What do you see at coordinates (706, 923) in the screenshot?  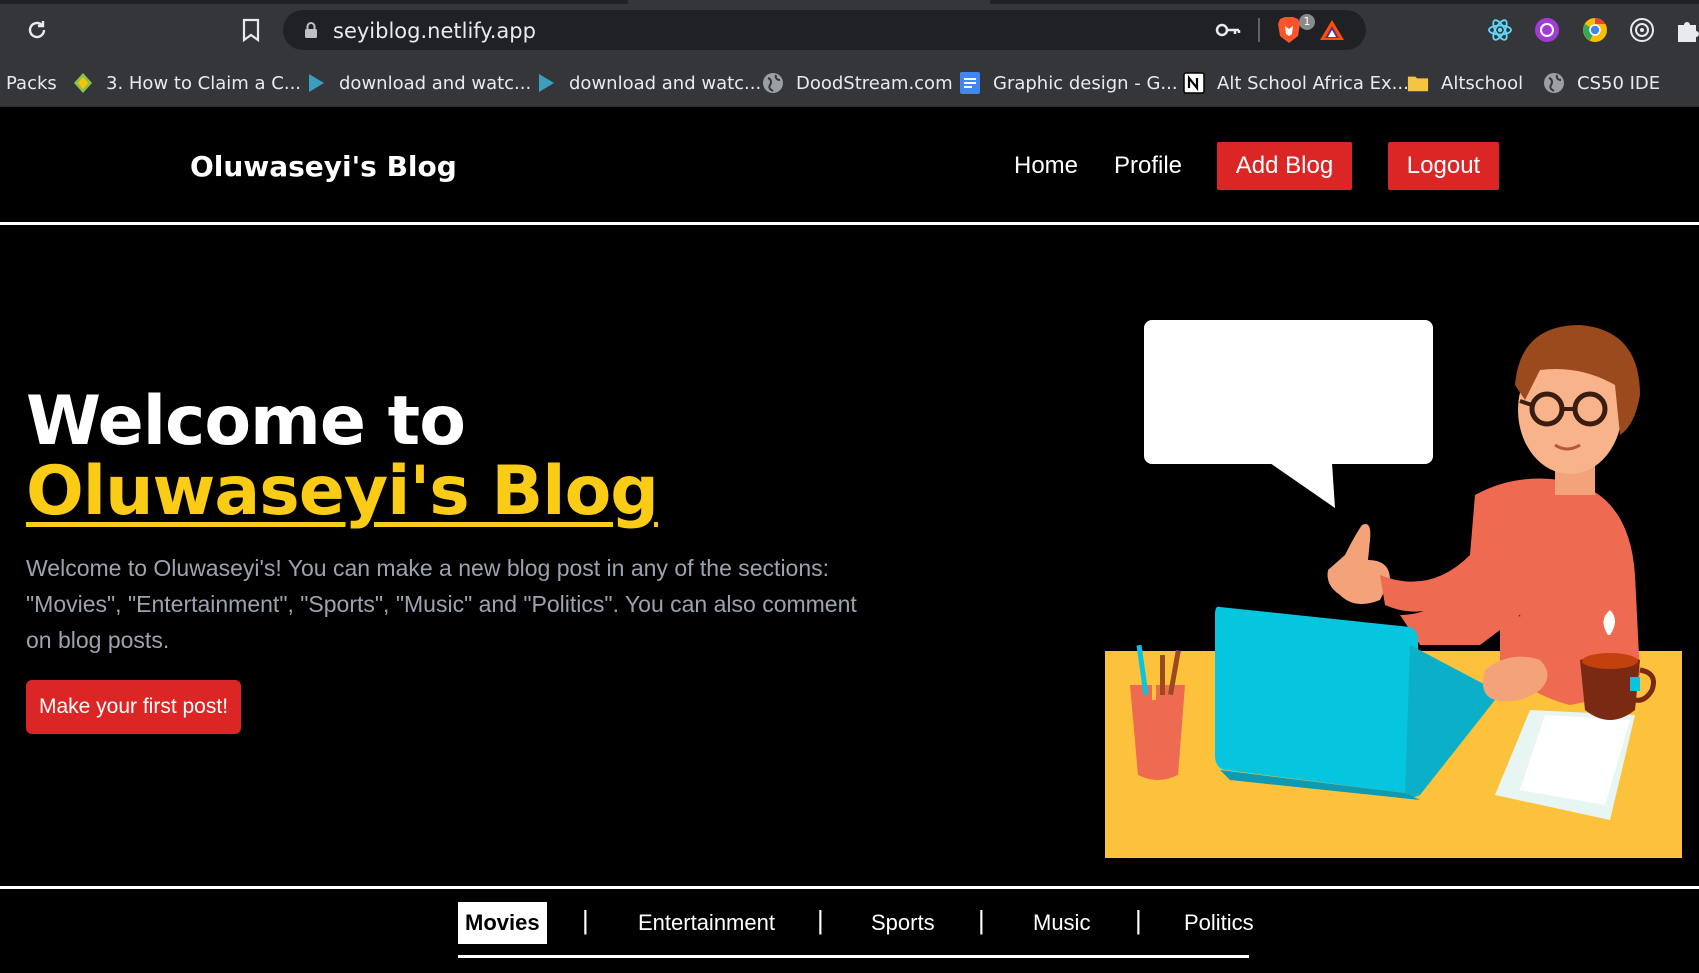 I see `category-tab-entertainment: Entertainment` at bounding box center [706, 923].